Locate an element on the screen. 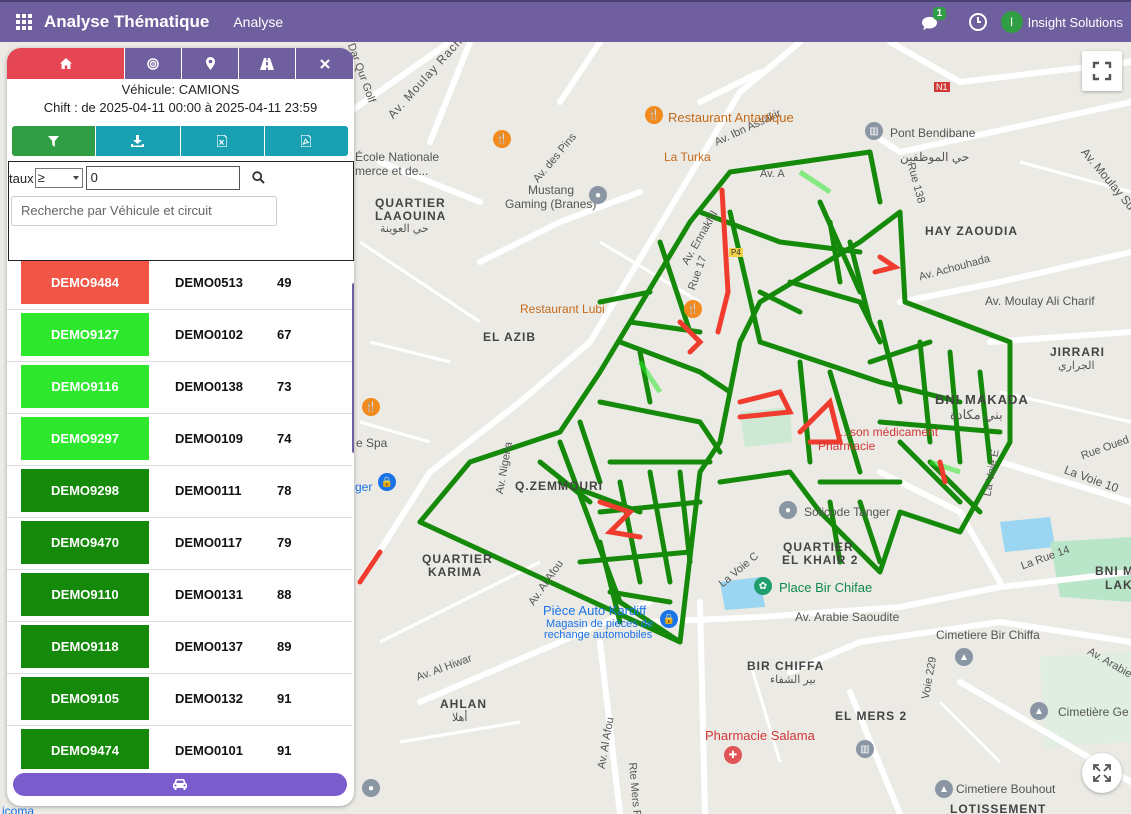 This screenshot has width=1131, height=814. clock-icon is located at coordinates (977, 22).